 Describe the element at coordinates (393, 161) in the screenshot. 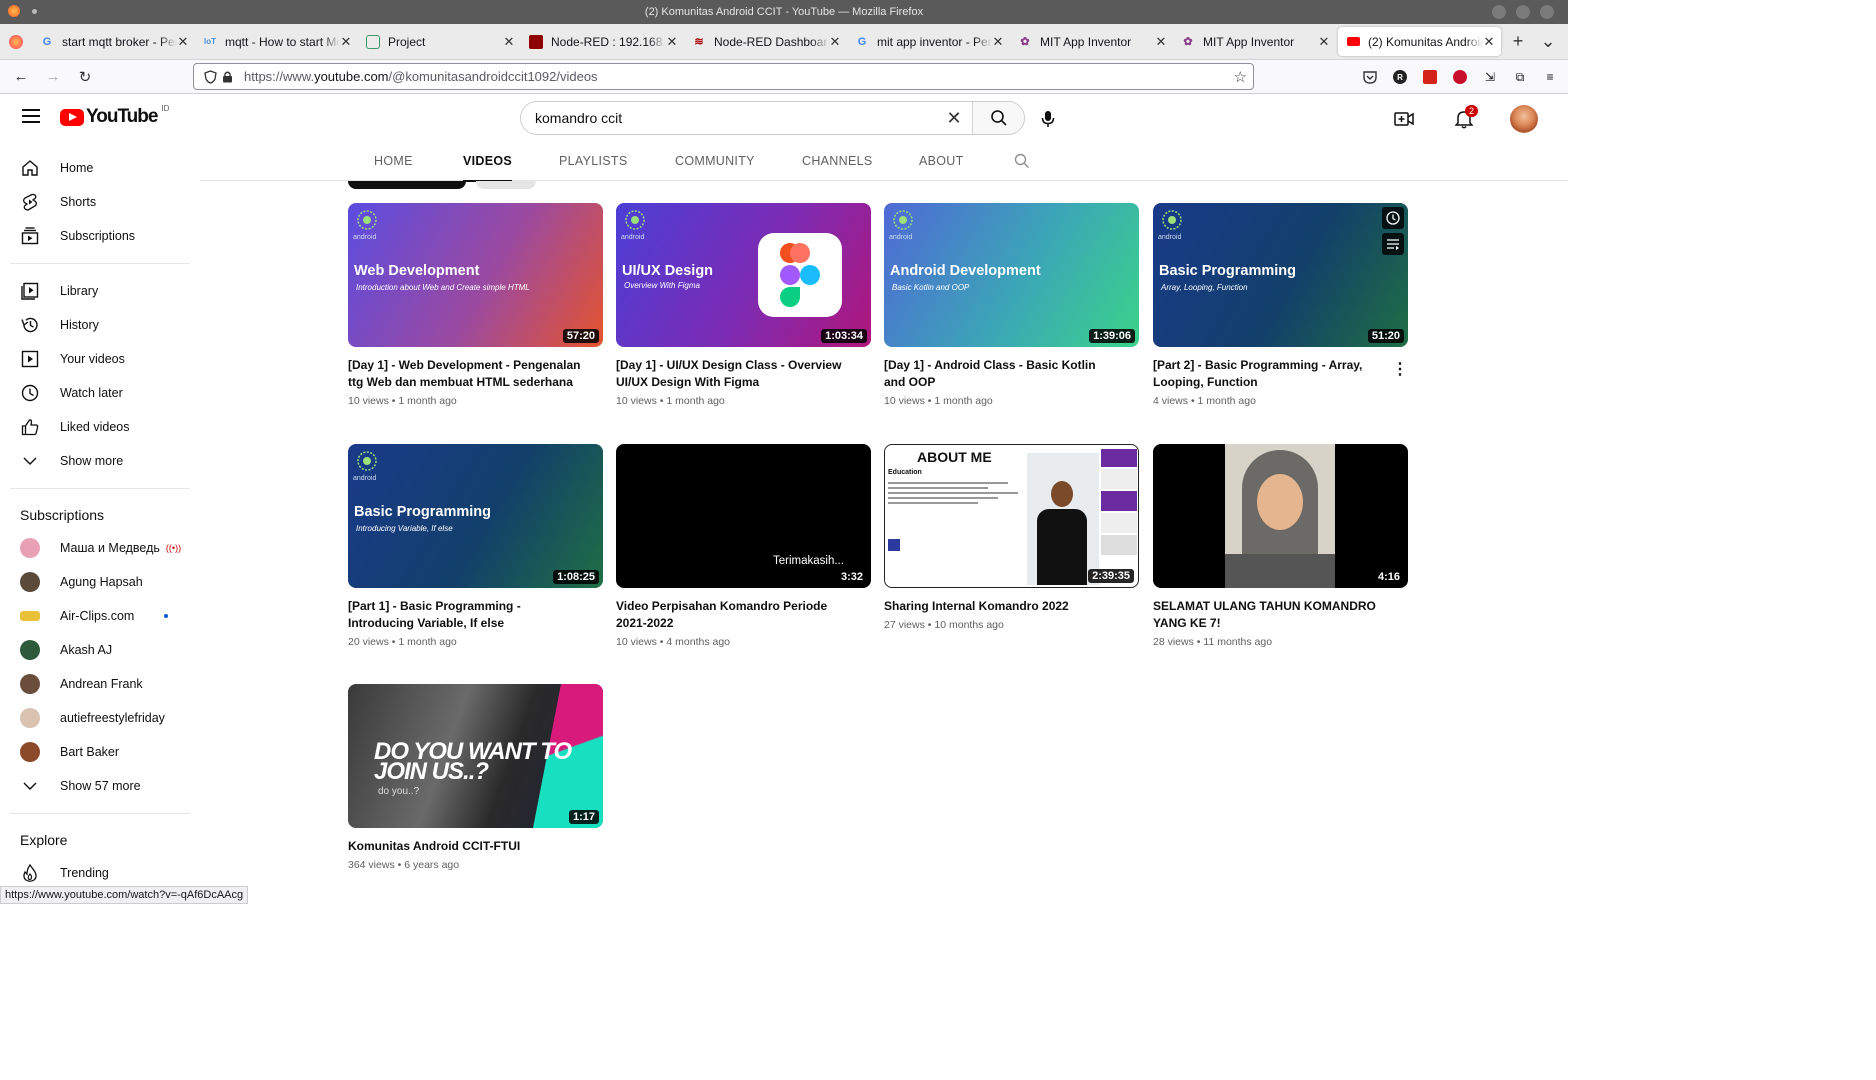

I see `tab-home: HOME` at that location.